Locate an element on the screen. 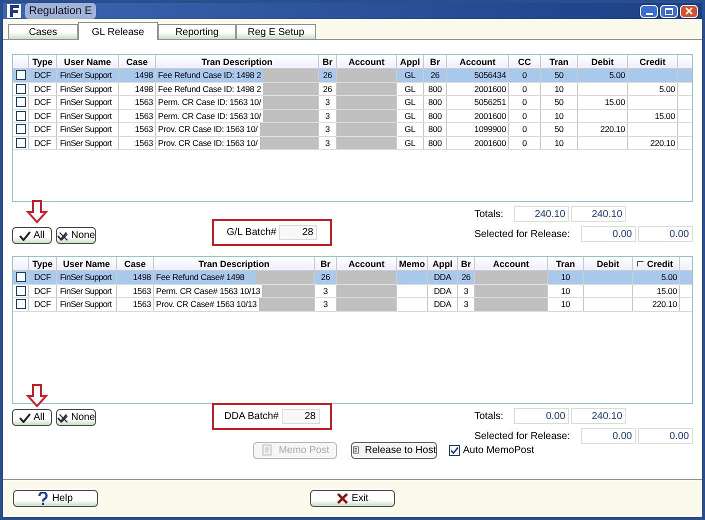  column-header: CC is located at coordinates (525, 61).